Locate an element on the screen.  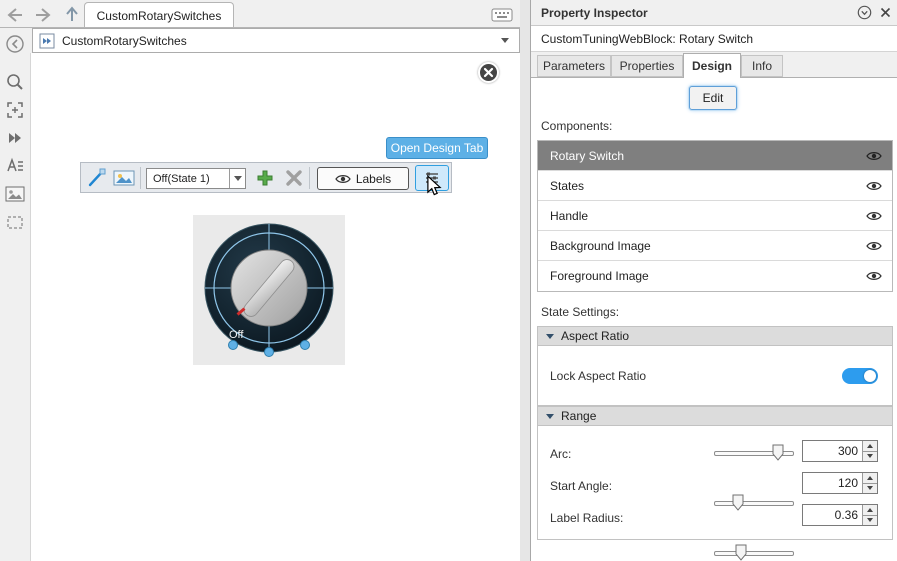
components-label: Components: is located at coordinates (577, 126).